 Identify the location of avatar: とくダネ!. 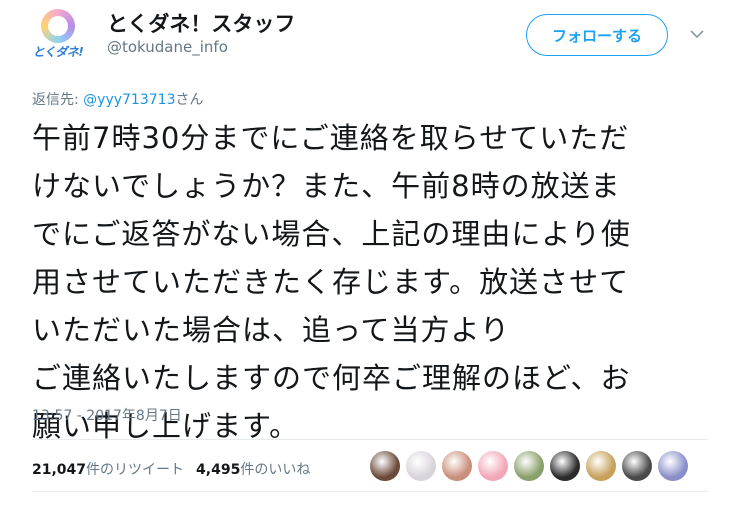
(58, 36).